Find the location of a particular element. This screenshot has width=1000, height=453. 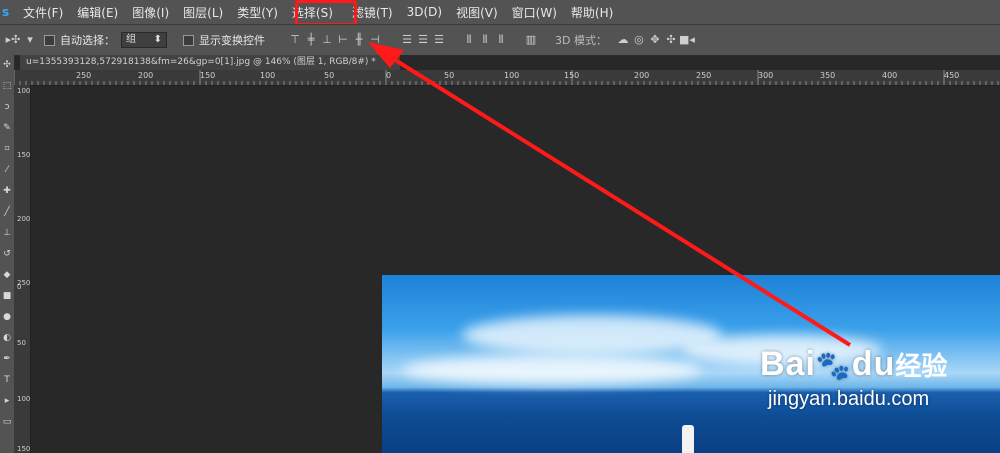

menu-help: 帮助(H) is located at coordinates (592, 12).